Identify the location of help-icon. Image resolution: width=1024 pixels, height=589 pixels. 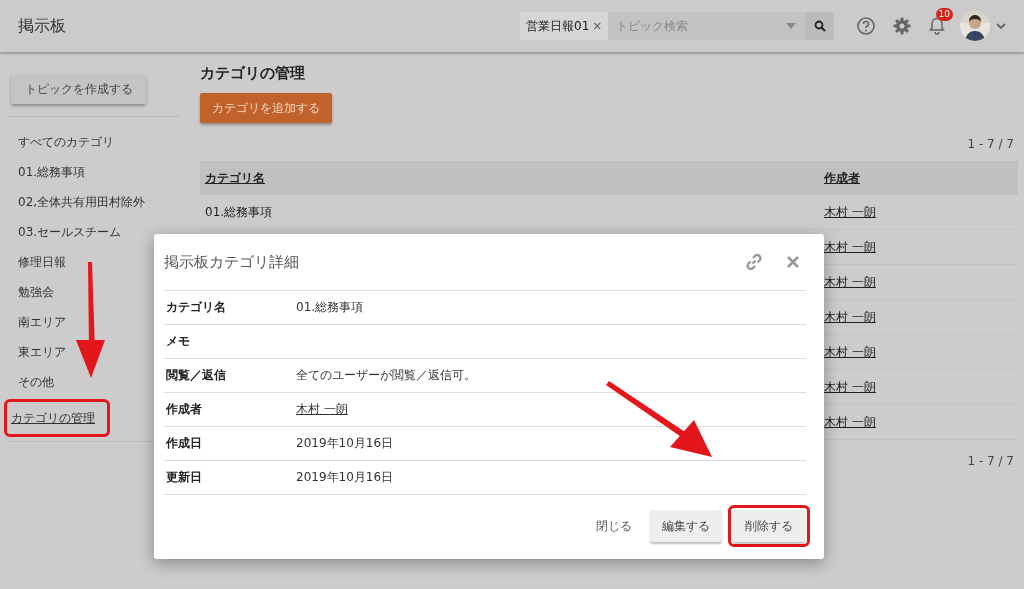
(866, 26).